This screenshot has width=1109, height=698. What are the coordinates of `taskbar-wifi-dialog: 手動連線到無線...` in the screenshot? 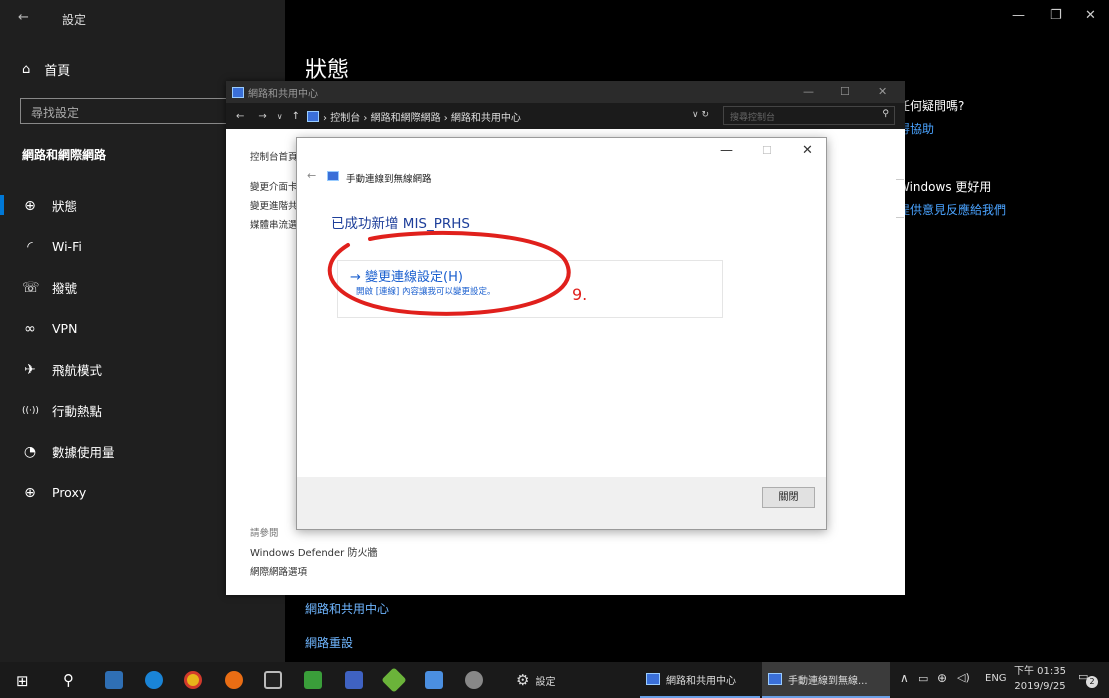 It's located at (826, 680).